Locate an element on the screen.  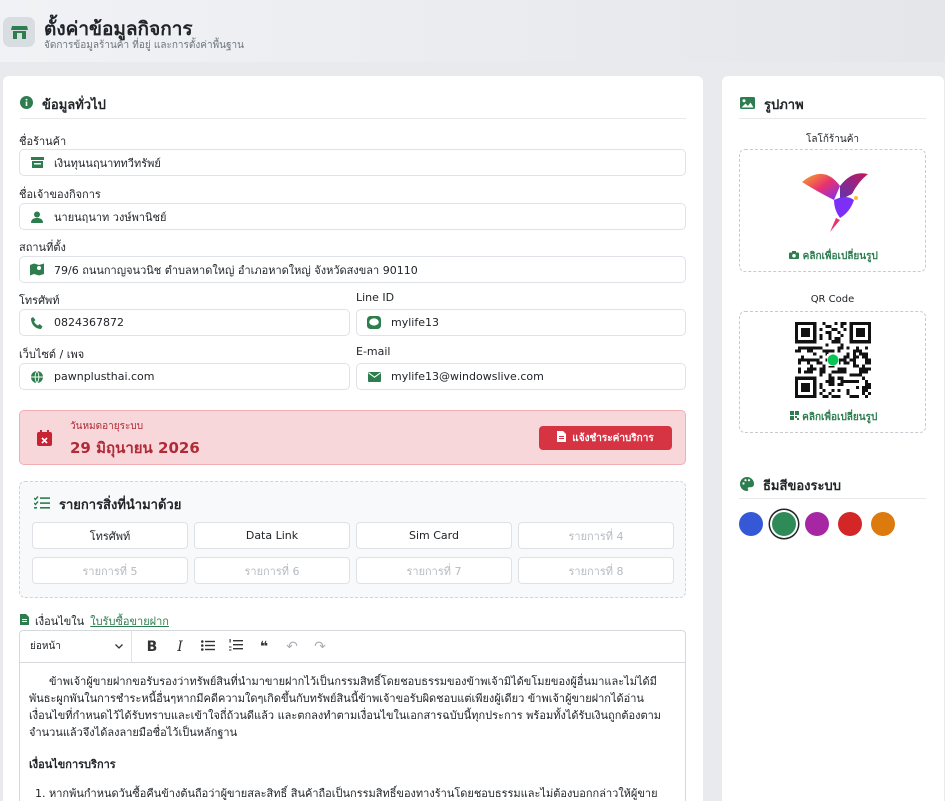
checklist-icon is located at coordinates (41, 504).